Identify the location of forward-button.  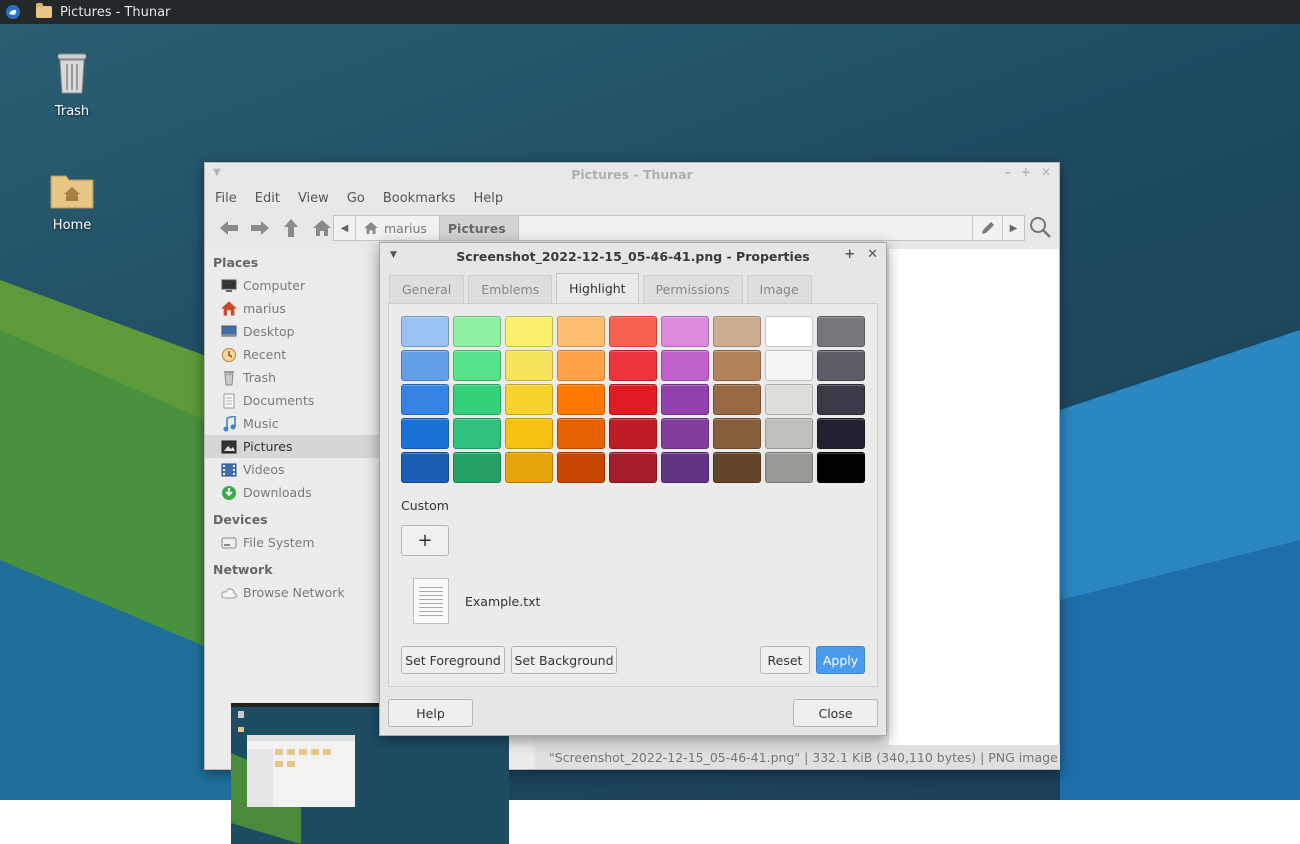
(259, 228).